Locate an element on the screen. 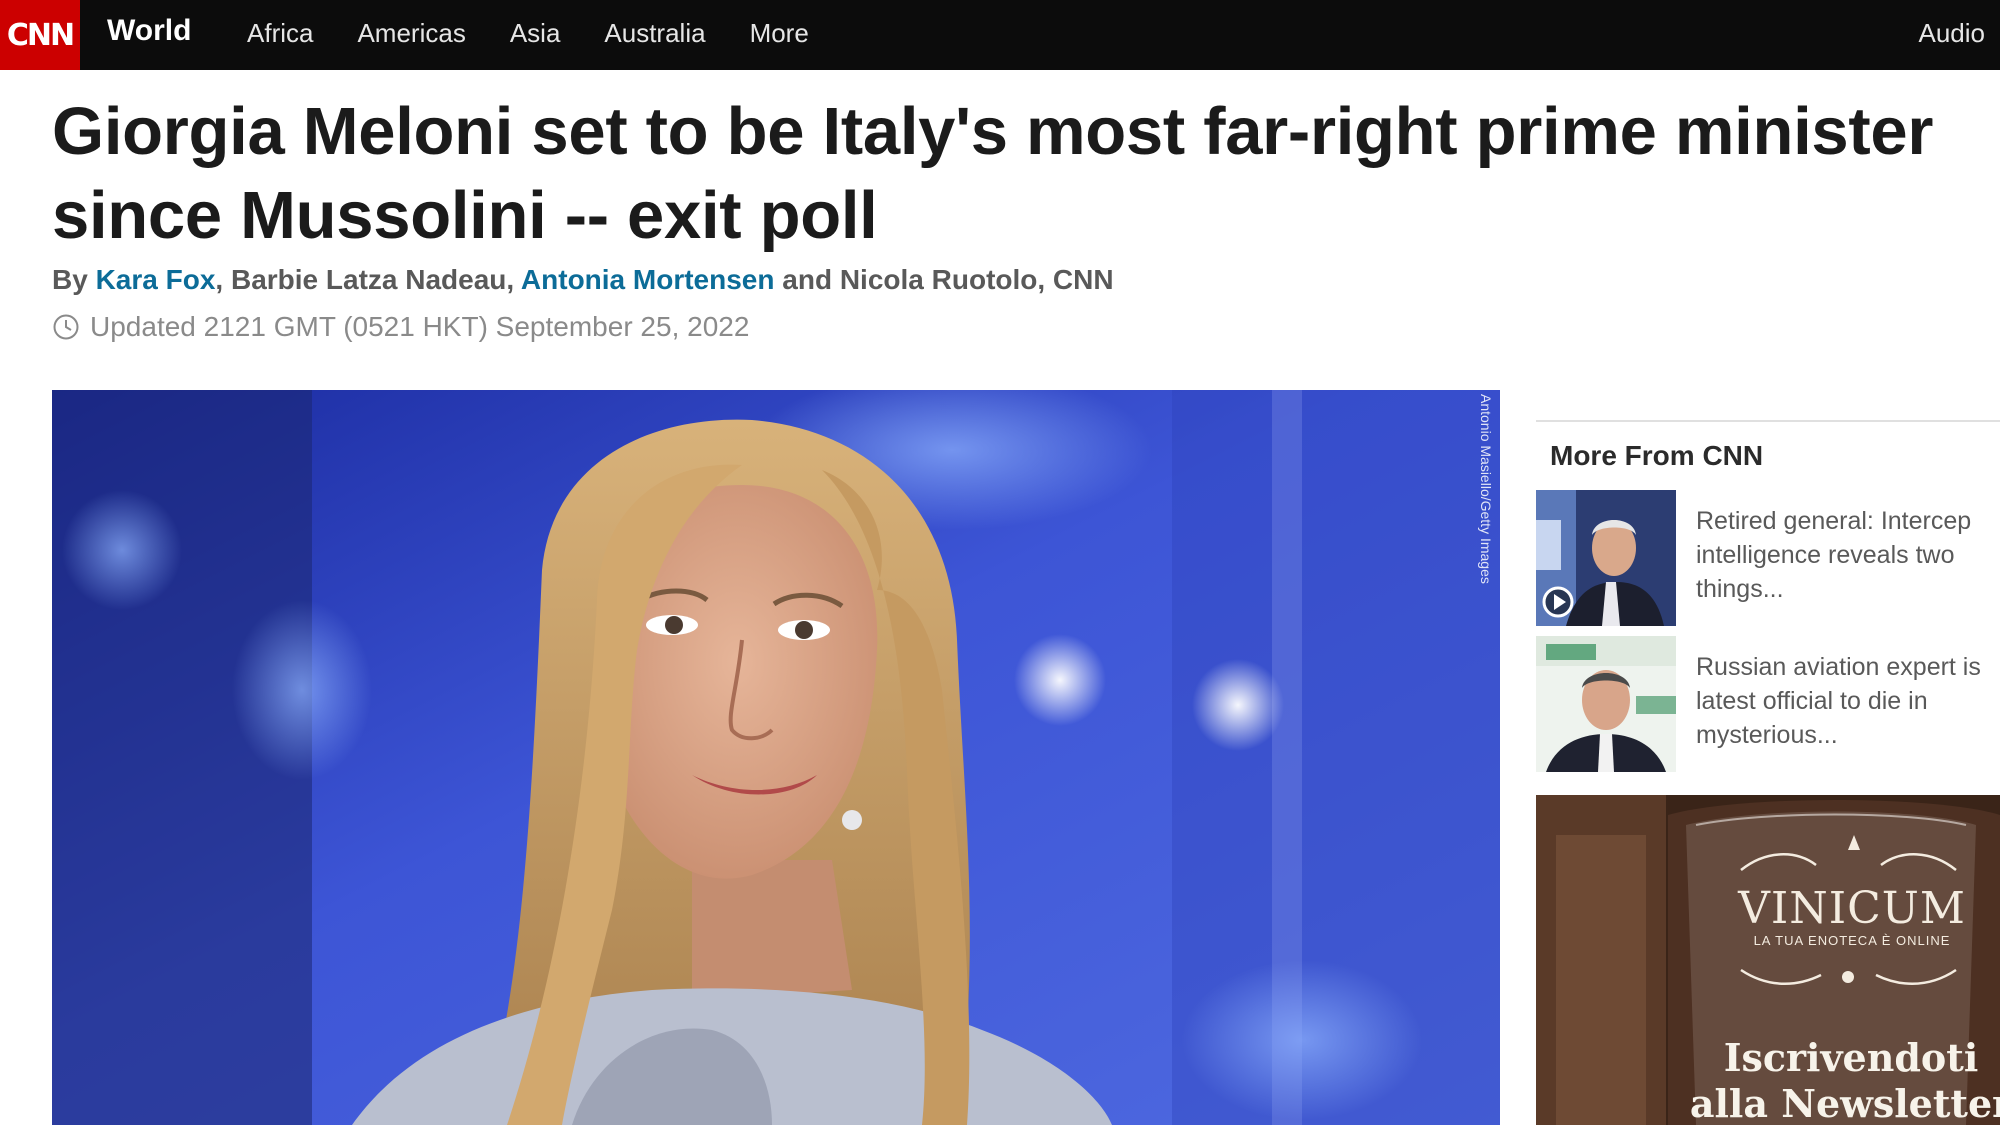  nav-item-australia: Australia is located at coordinates (654, 33).